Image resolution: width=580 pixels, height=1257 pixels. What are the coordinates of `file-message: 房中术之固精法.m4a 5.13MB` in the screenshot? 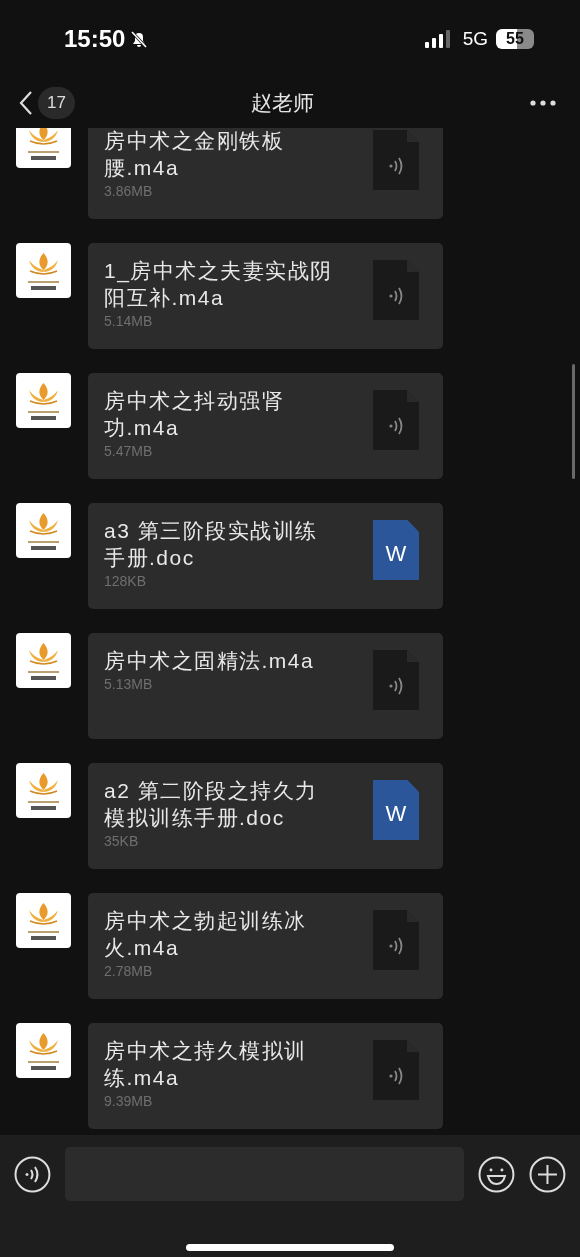 It's located at (265, 686).